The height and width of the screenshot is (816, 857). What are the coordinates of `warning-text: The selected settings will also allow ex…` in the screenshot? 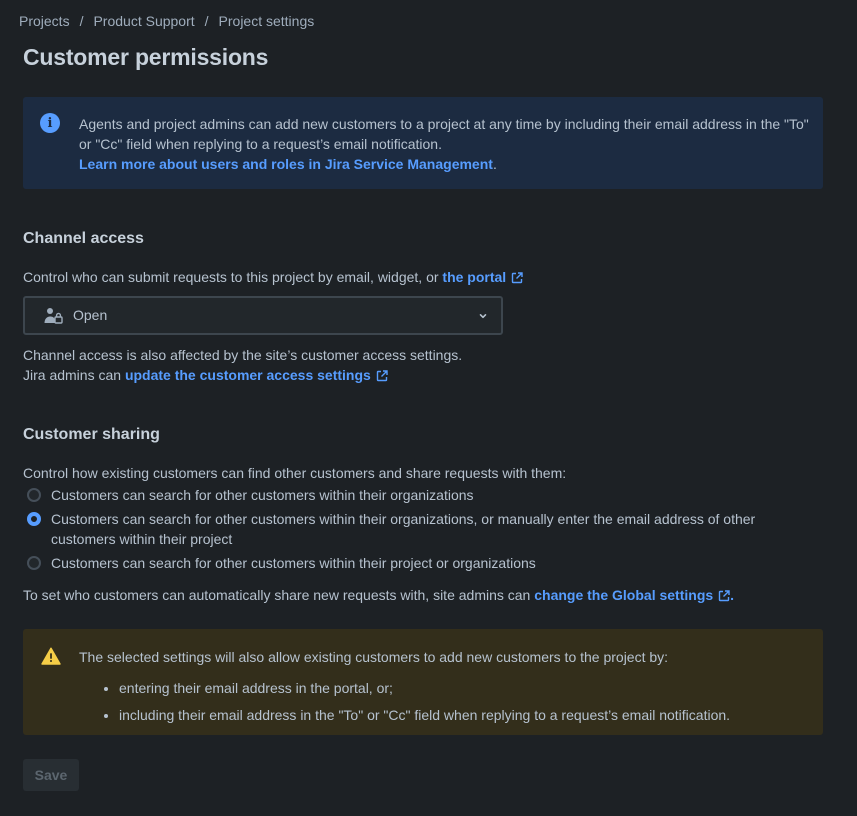 It's located at (374, 657).